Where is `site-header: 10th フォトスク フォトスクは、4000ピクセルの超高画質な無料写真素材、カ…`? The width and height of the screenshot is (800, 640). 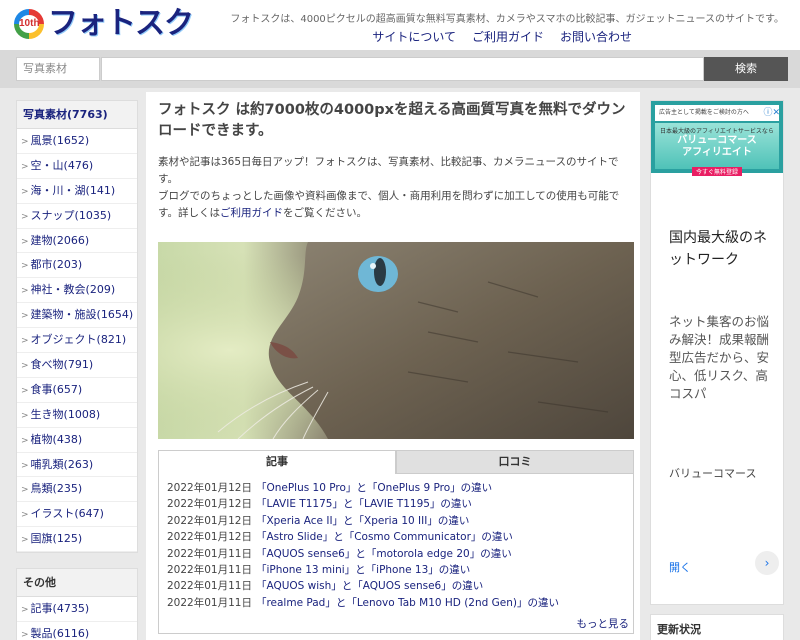
site-header: 10th フォトスク フォトスクは、4000ピクセルの超高画質な無料写真素材、カ… is located at coordinates (400, 25).